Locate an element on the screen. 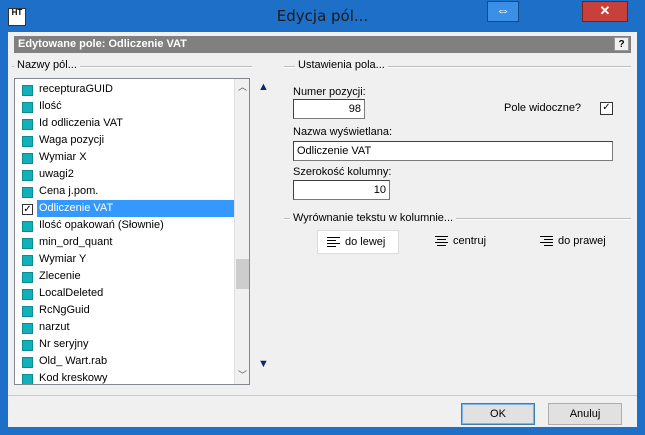 This screenshot has height=435, width=645. list-item-label: narzut is located at coordinates (54, 327).